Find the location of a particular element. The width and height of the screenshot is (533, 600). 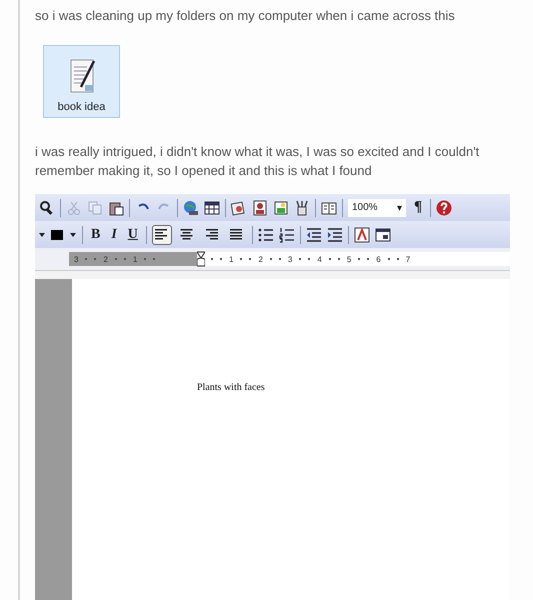

numbered-list-icon is located at coordinates (286, 234).